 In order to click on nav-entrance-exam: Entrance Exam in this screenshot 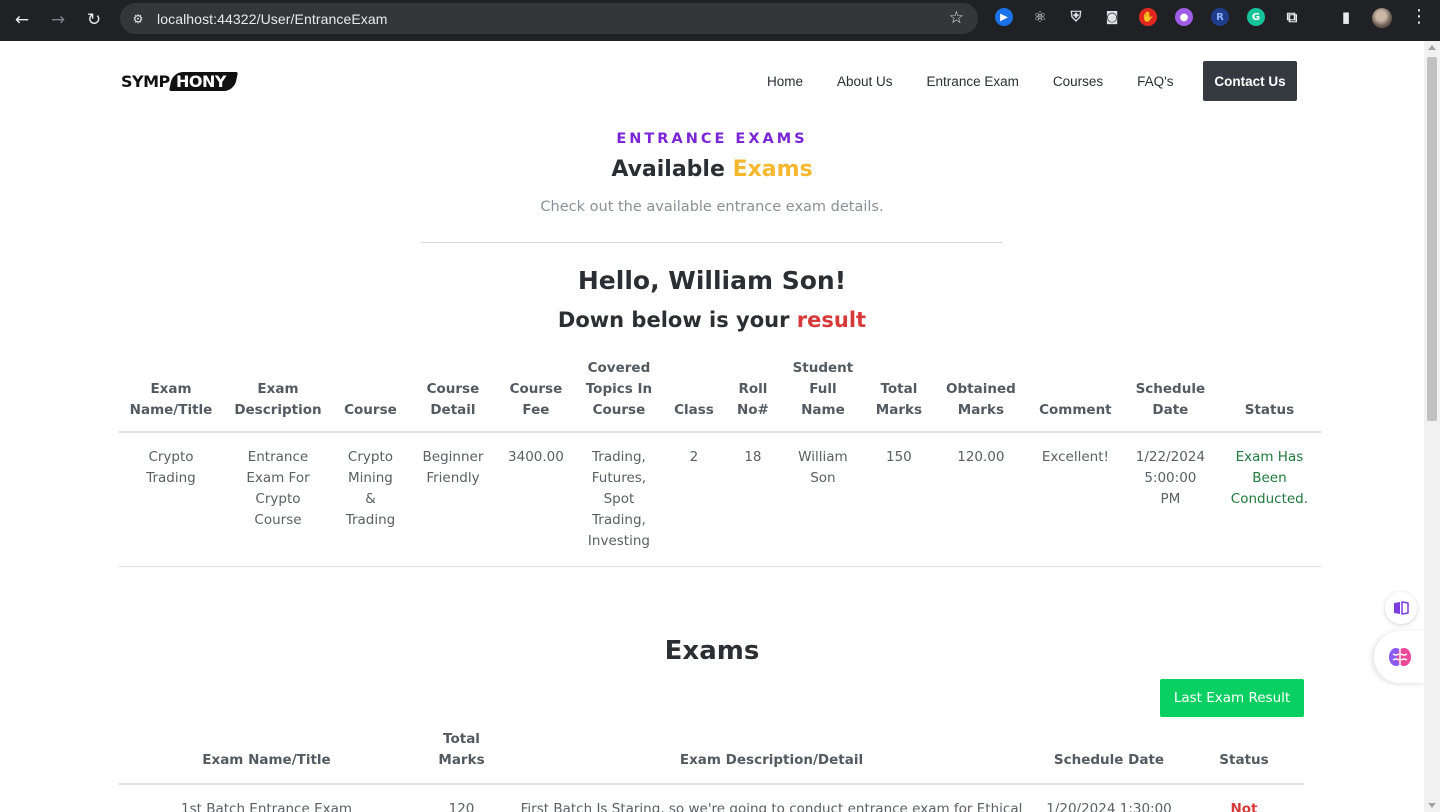, I will do `click(973, 81)`.